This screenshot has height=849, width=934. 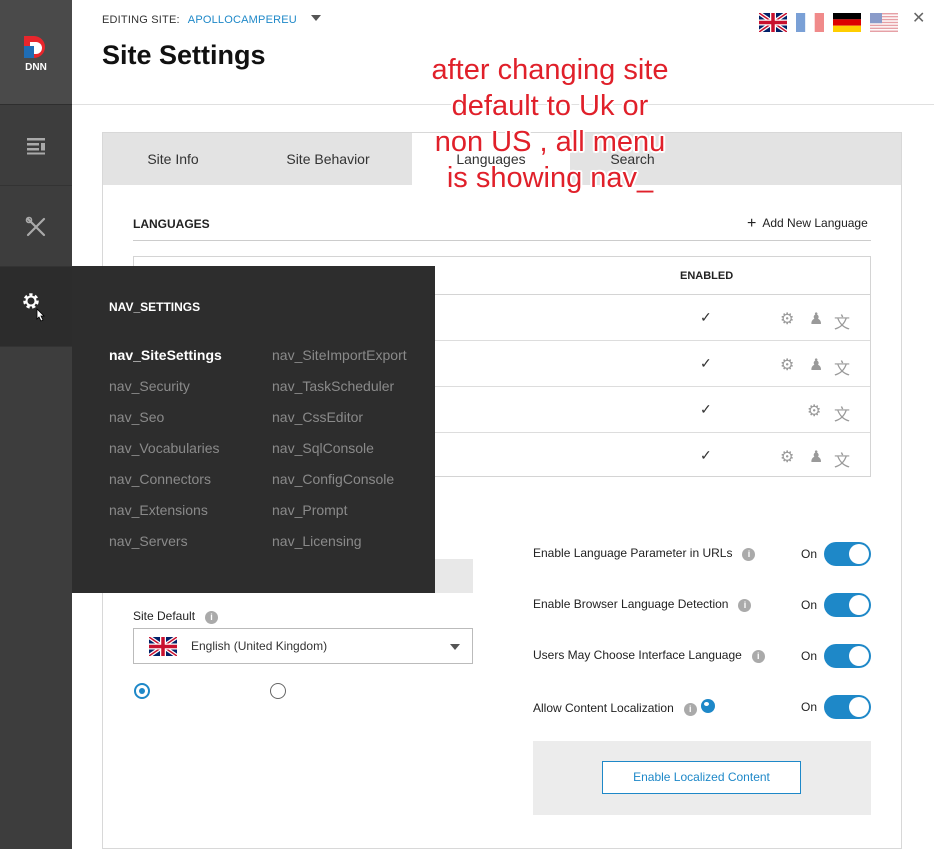 I want to click on site-default-value: English (United Kingdom), so click(x=259, y=646).